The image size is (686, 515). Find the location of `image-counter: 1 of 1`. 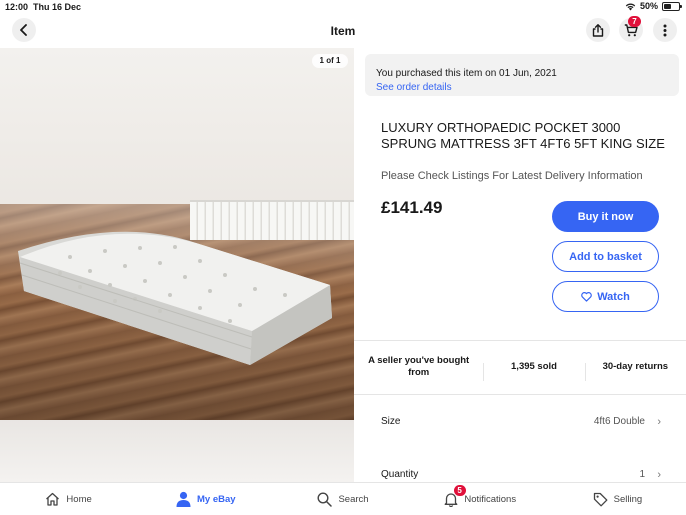

image-counter: 1 of 1 is located at coordinates (330, 61).